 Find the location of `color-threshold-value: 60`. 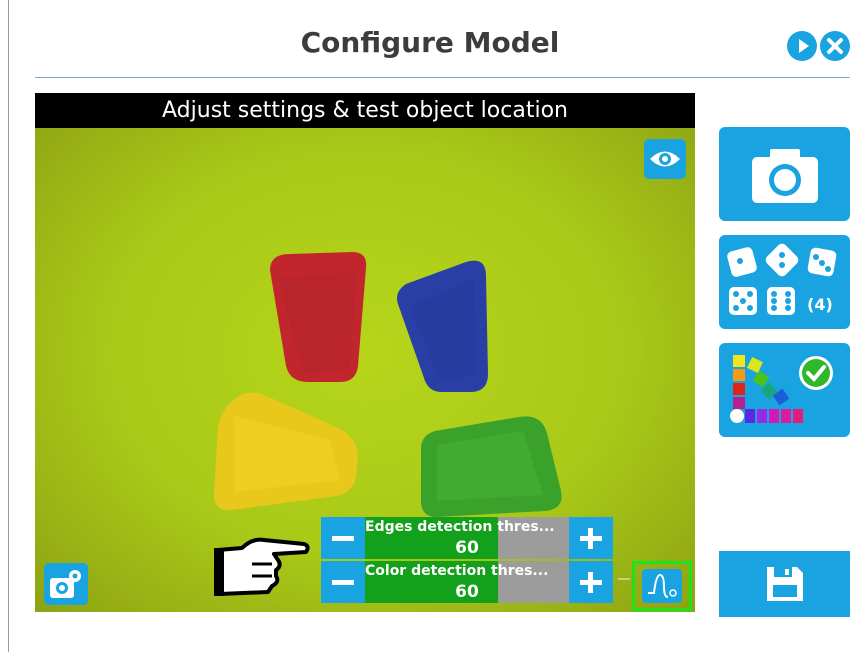

color-threshold-value: 60 is located at coordinates (467, 592).